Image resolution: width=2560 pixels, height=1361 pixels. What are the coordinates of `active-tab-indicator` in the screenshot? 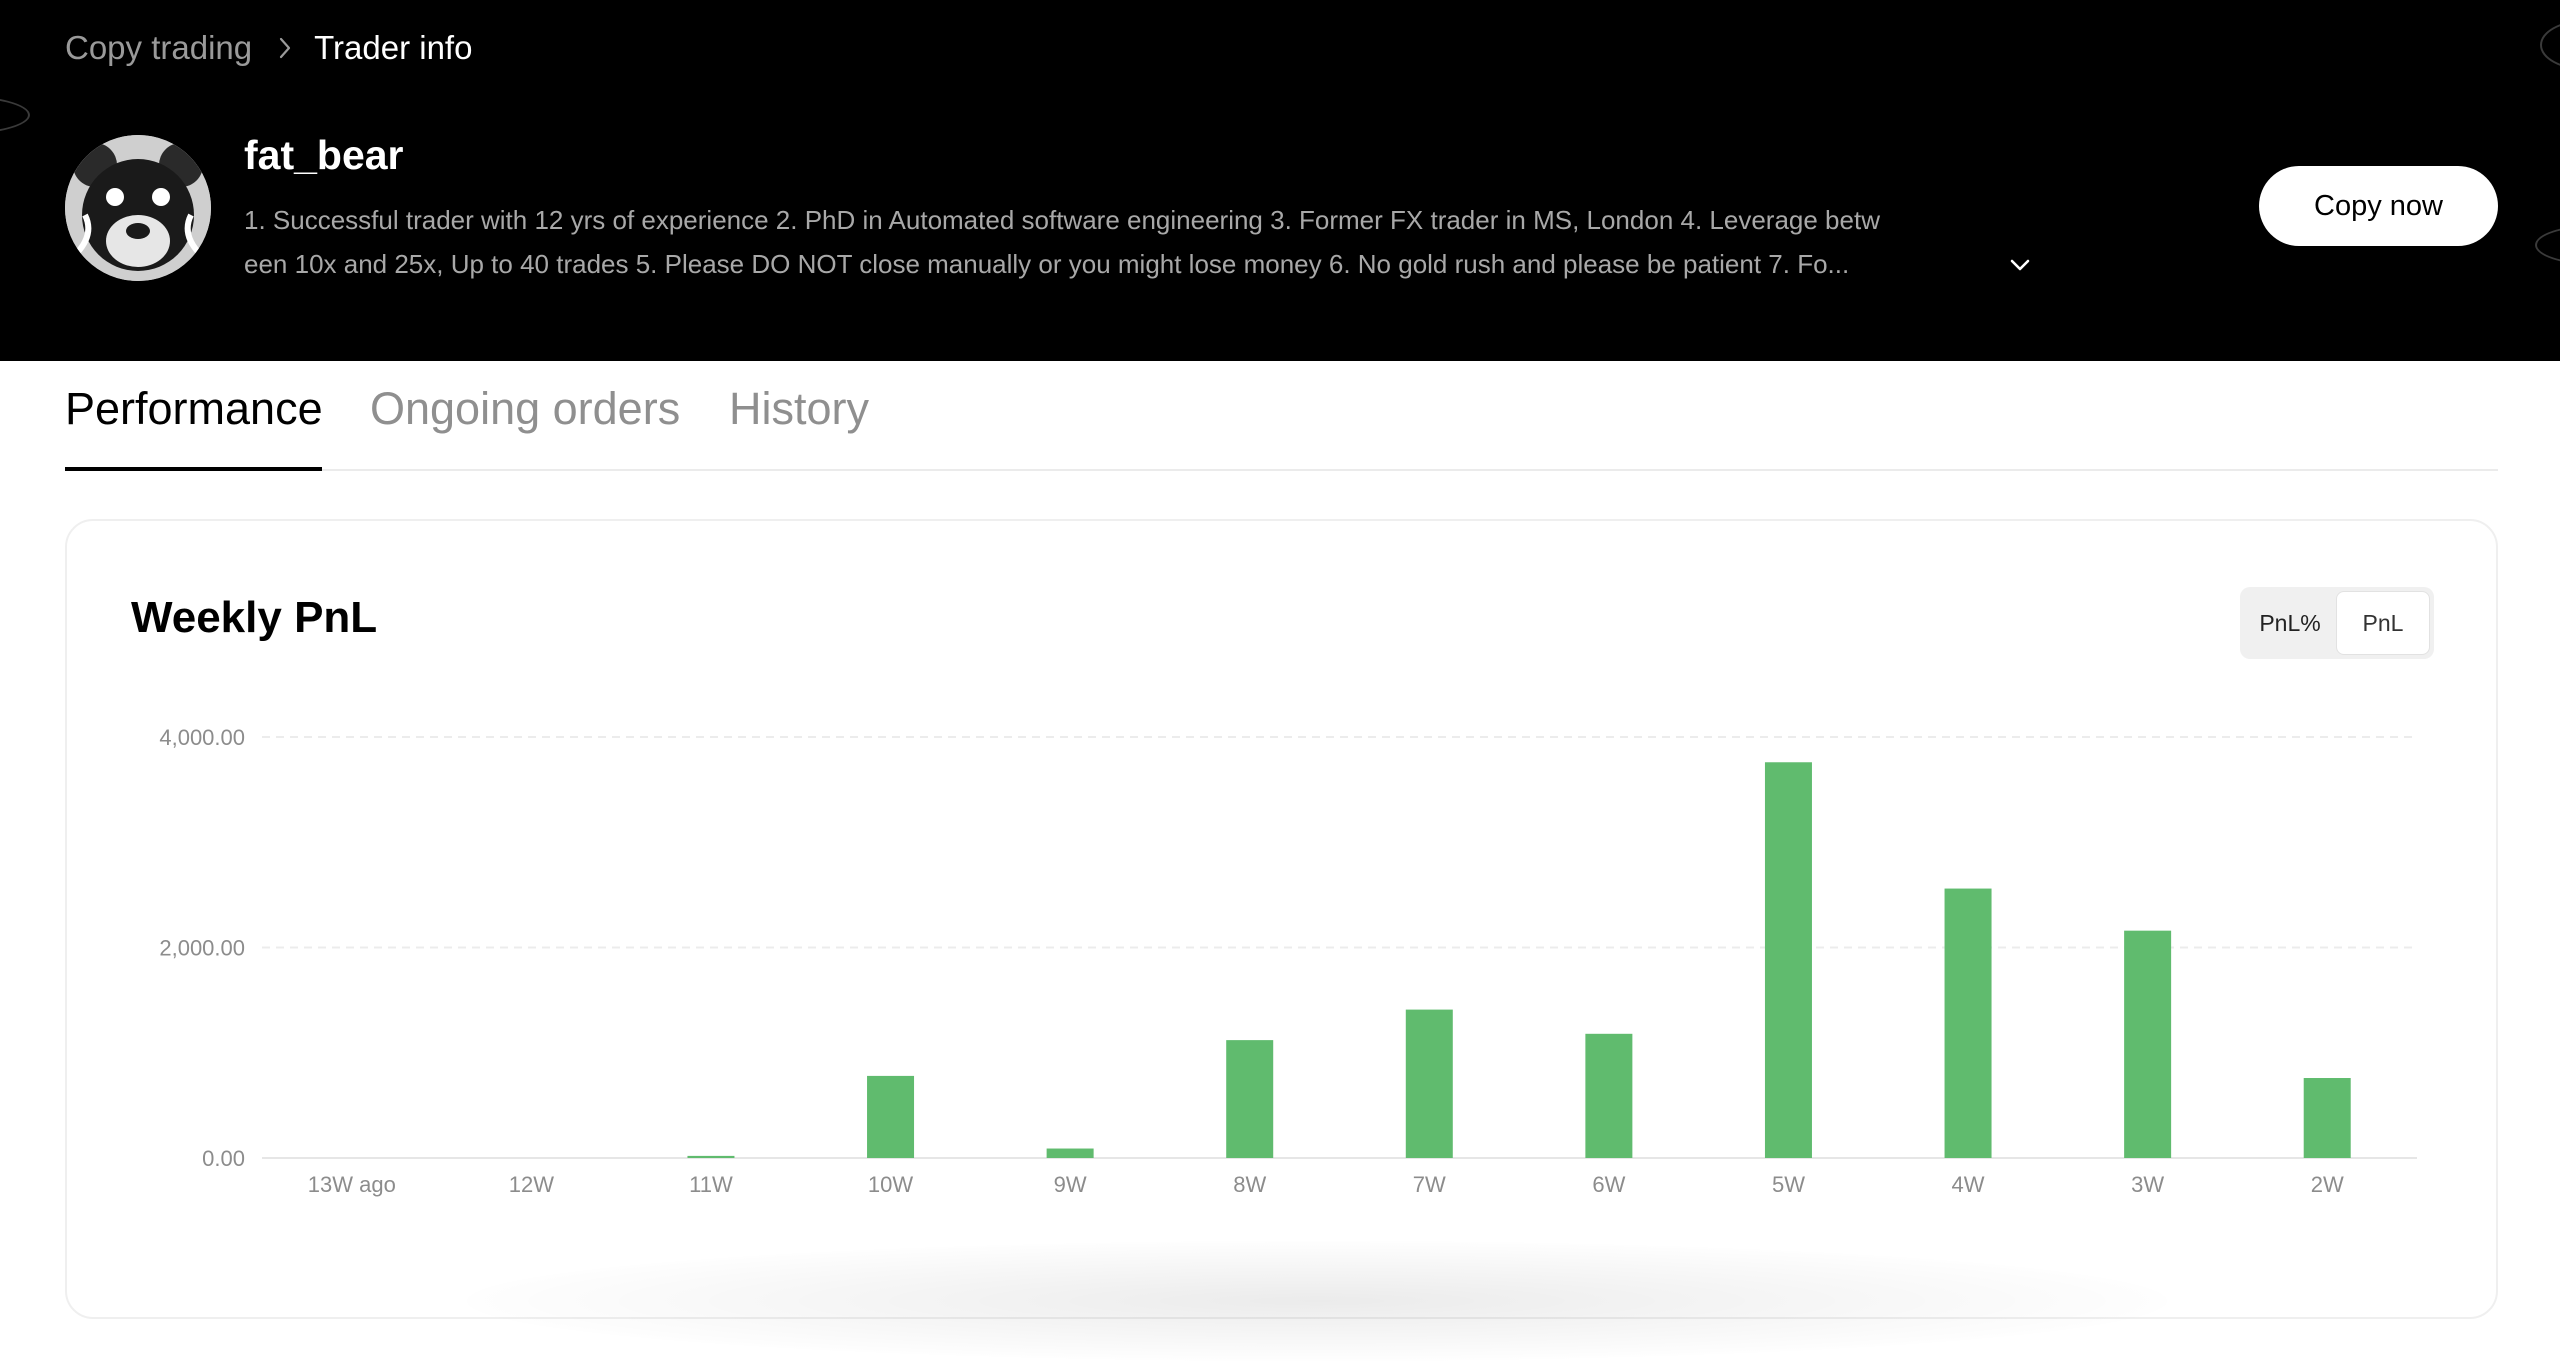 It's located at (193, 469).